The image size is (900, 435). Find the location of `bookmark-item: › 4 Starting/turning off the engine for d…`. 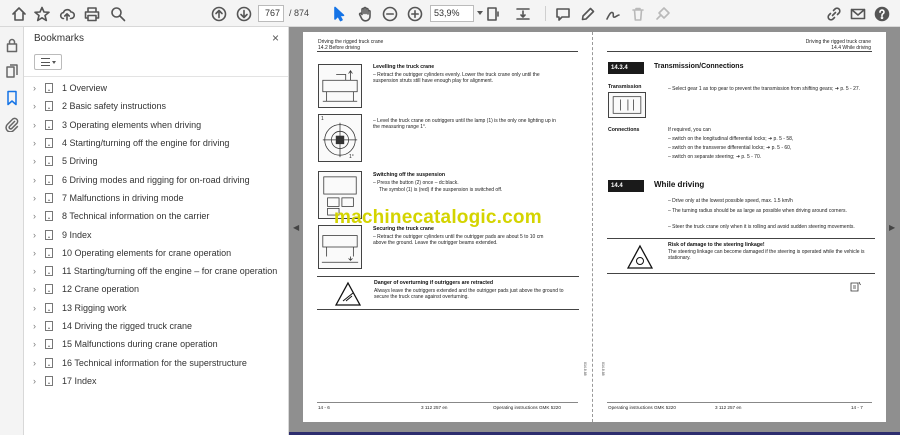

bookmark-item: › 4 Starting/turning off the engine for d… is located at coordinates (156, 143).